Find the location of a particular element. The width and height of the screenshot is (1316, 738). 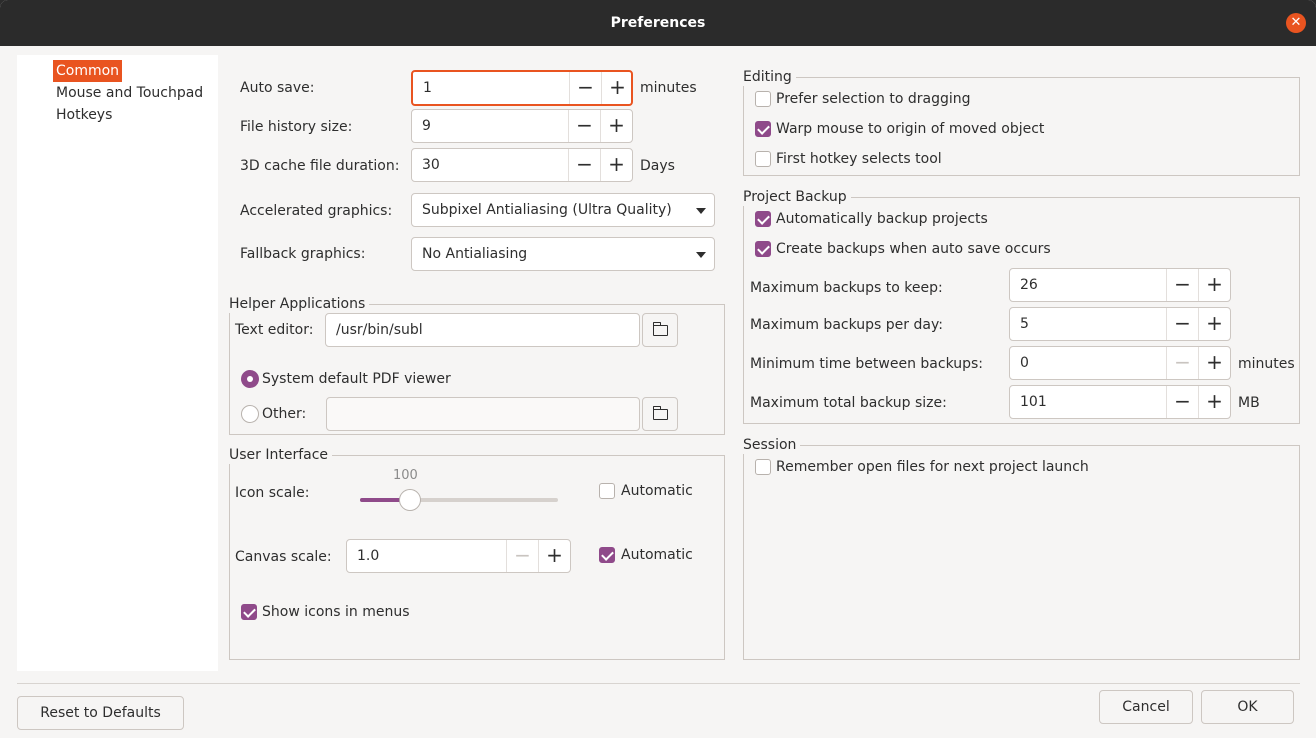

canvas-scale-spinner: 1.0 − + is located at coordinates (458, 556).